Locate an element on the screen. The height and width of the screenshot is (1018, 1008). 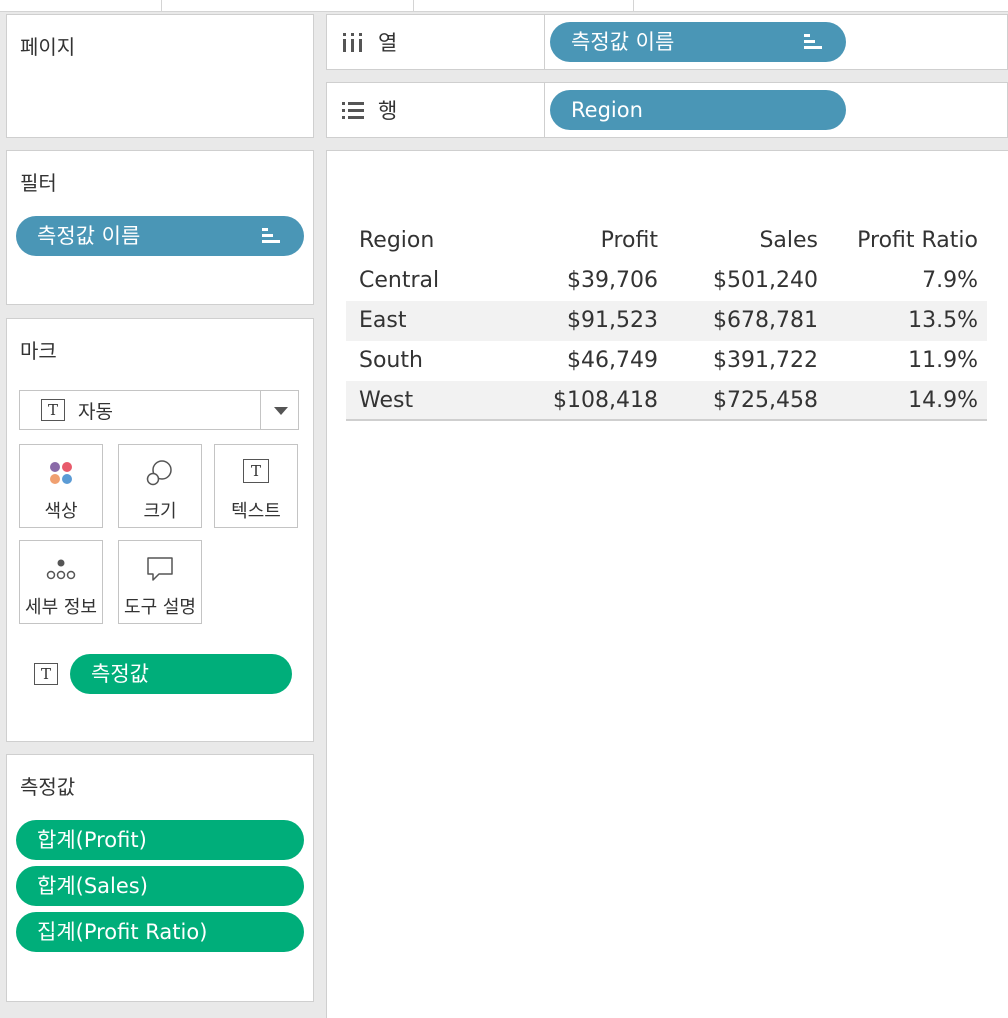
table-header-row: Region Profit Sales Profit Ratio is located at coordinates (666, 241).